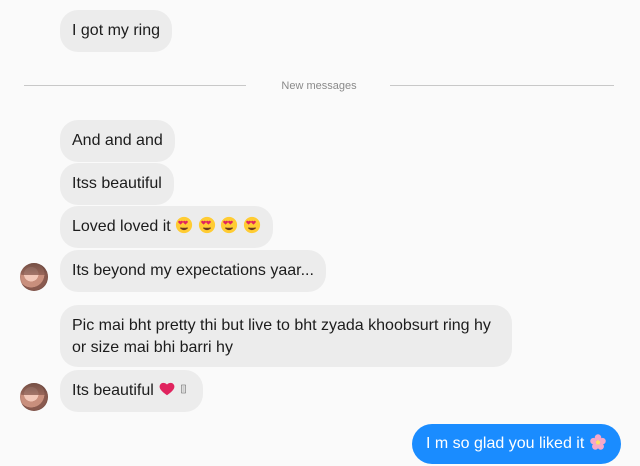 The height and width of the screenshot is (466, 640). Describe the element at coordinates (121, 226) in the screenshot. I see `message-text: Loved loved it` at that location.